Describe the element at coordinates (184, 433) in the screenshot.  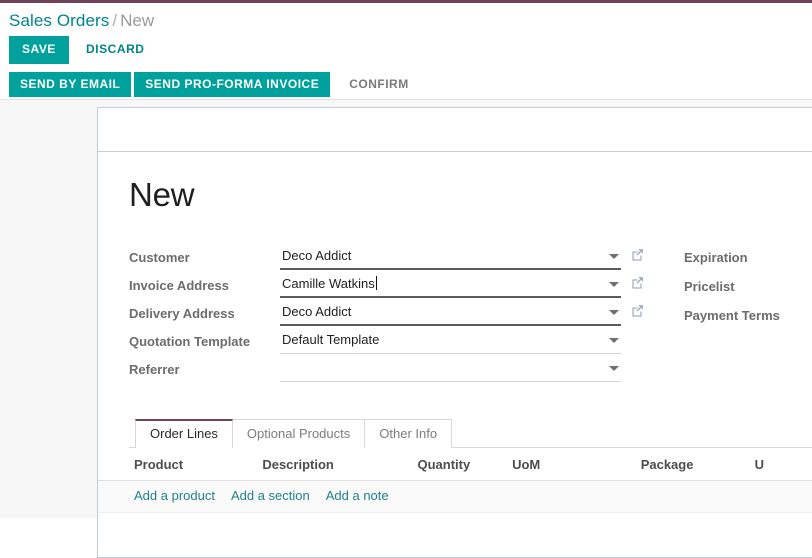
I see `tab-order-lines: Order Lines` at that location.